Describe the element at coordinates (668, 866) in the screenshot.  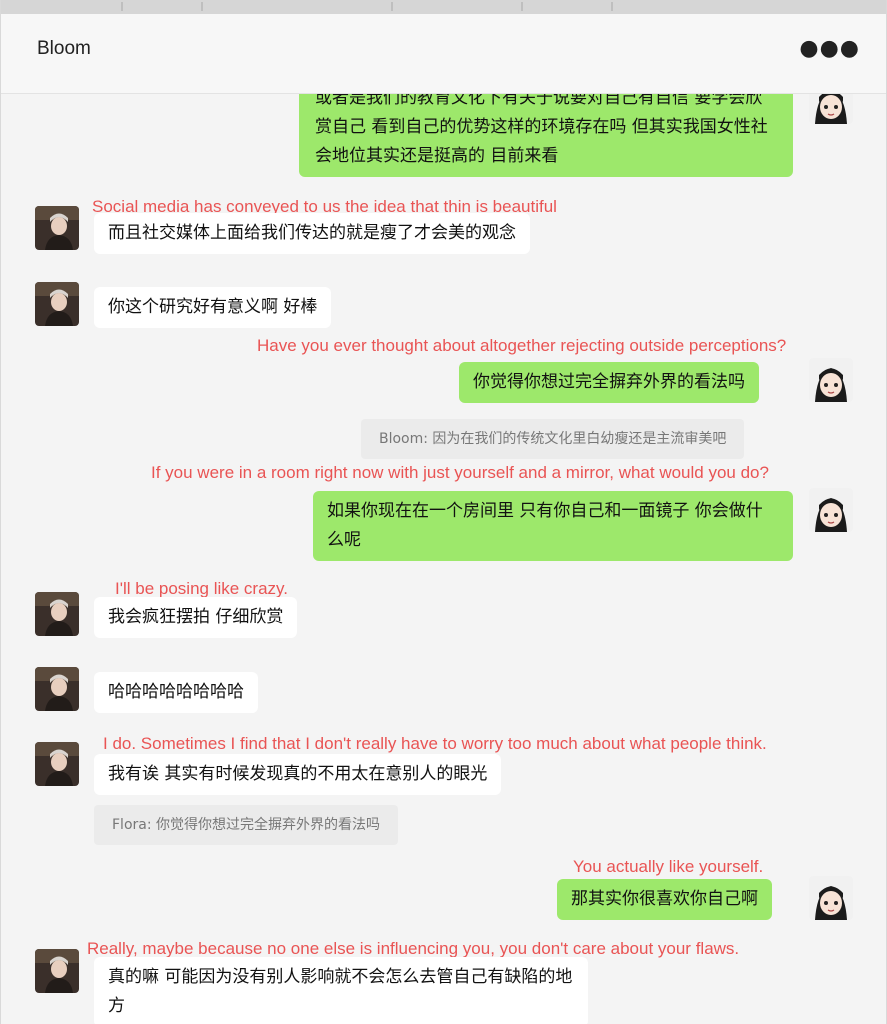
I see `translation-text: You actually like yourself.` at that location.